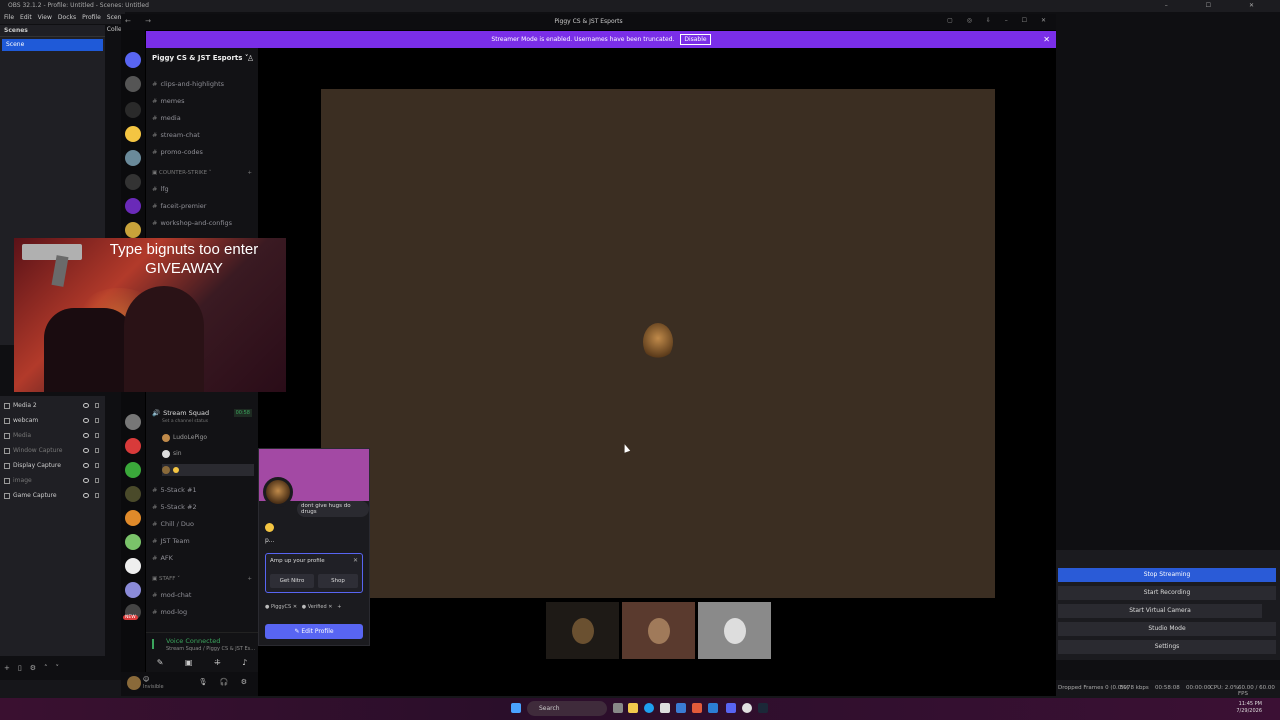  I want to click on channel-memes: # memes, so click(204, 101).